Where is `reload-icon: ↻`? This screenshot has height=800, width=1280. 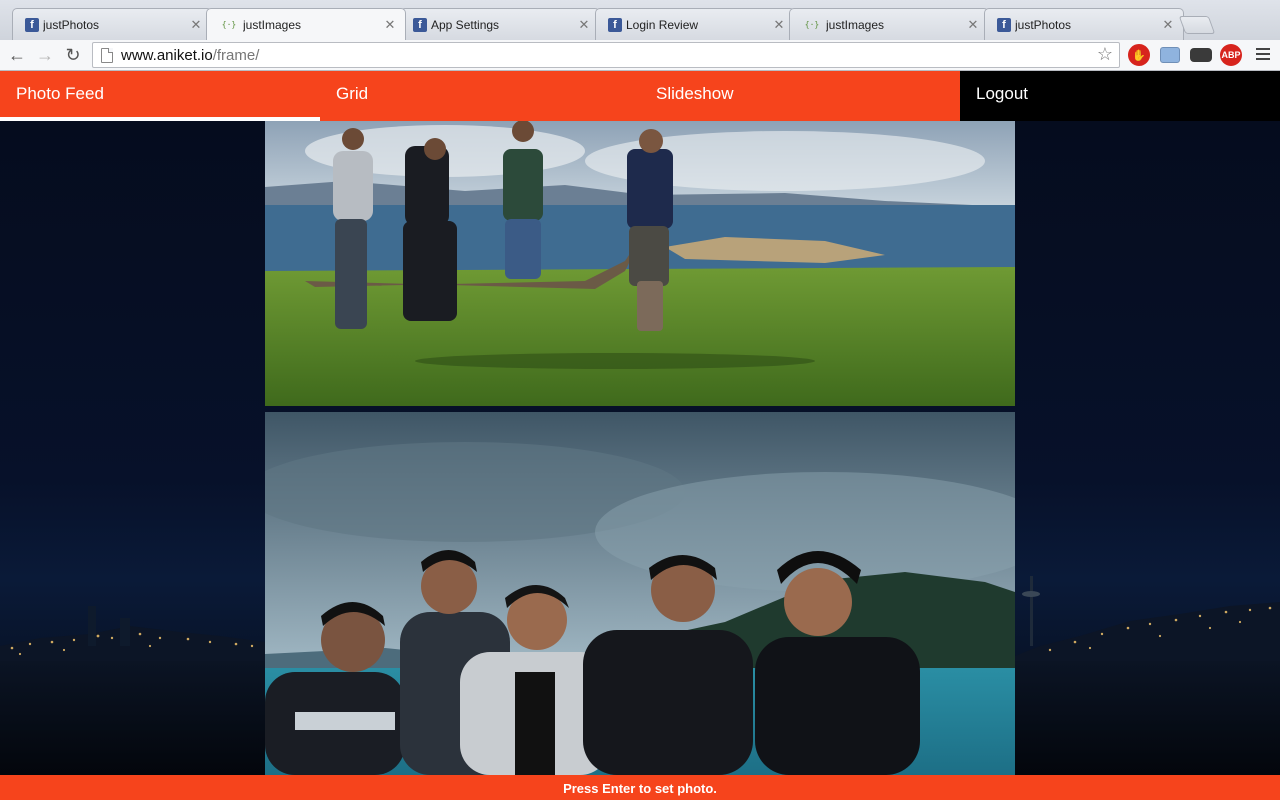 reload-icon: ↻ is located at coordinates (73, 55).